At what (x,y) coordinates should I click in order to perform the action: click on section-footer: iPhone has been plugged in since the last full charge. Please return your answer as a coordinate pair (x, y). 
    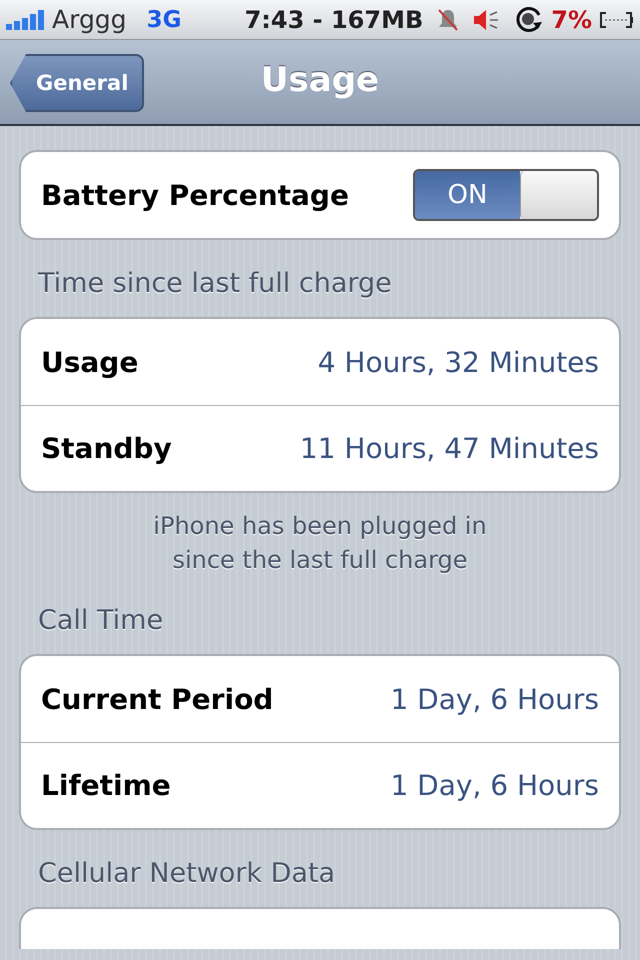
    Looking at the image, I should click on (320, 535).